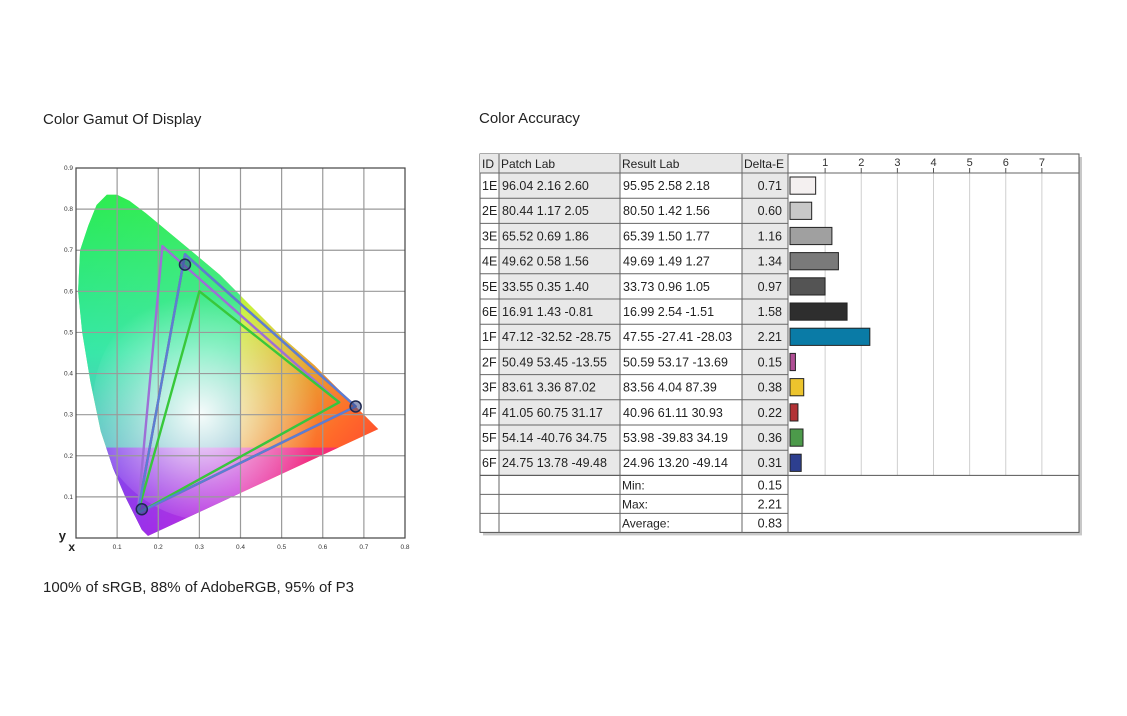 Image resolution: width=1127 pixels, height=716 pixels. What do you see at coordinates (489, 312) in the screenshot?
I see `row-id: 6E` at bounding box center [489, 312].